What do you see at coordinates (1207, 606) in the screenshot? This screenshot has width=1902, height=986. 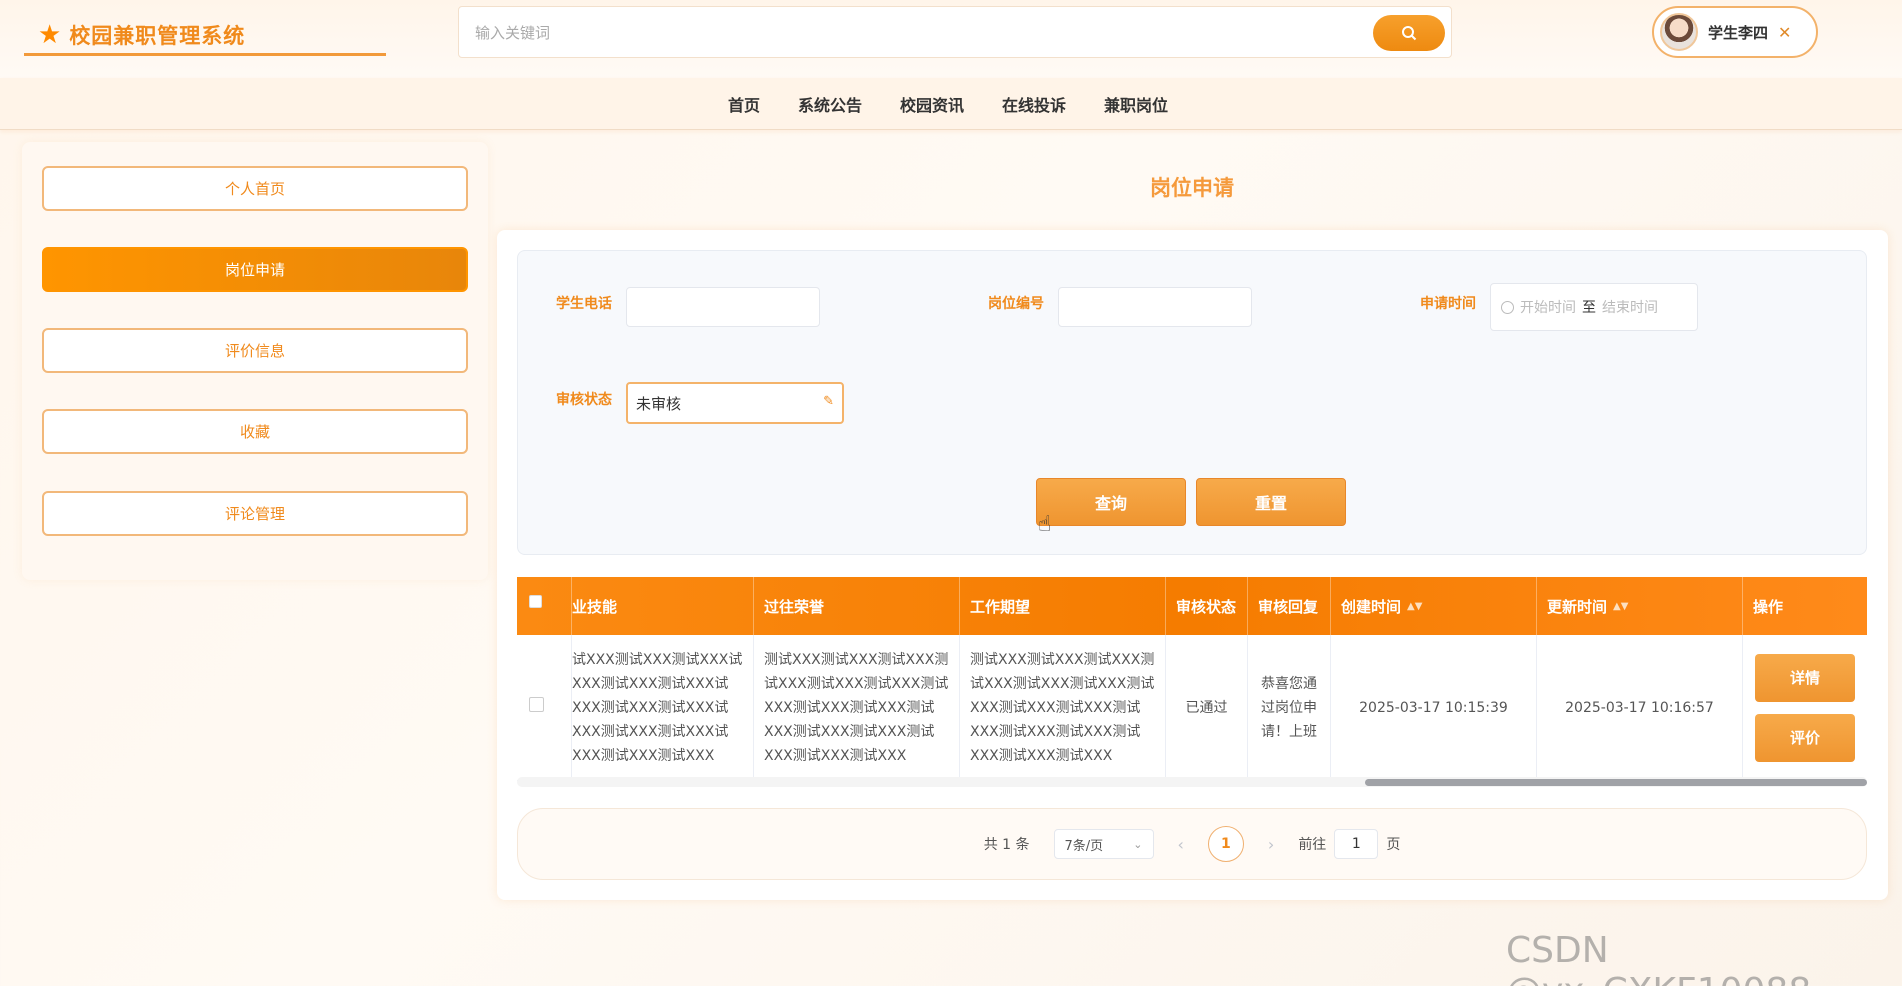 I see `header-status: 审核状态` at bounding box center [1207, 606].